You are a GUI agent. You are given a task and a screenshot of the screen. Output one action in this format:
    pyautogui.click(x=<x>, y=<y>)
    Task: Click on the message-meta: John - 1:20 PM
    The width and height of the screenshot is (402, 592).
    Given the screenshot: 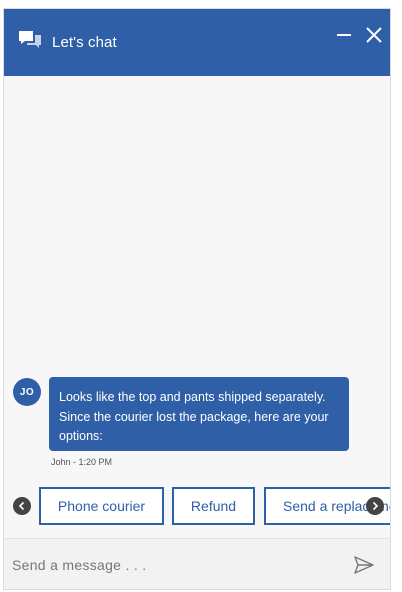 What is the action you would take?
    pyautogui.click(x=82, y=462)
    